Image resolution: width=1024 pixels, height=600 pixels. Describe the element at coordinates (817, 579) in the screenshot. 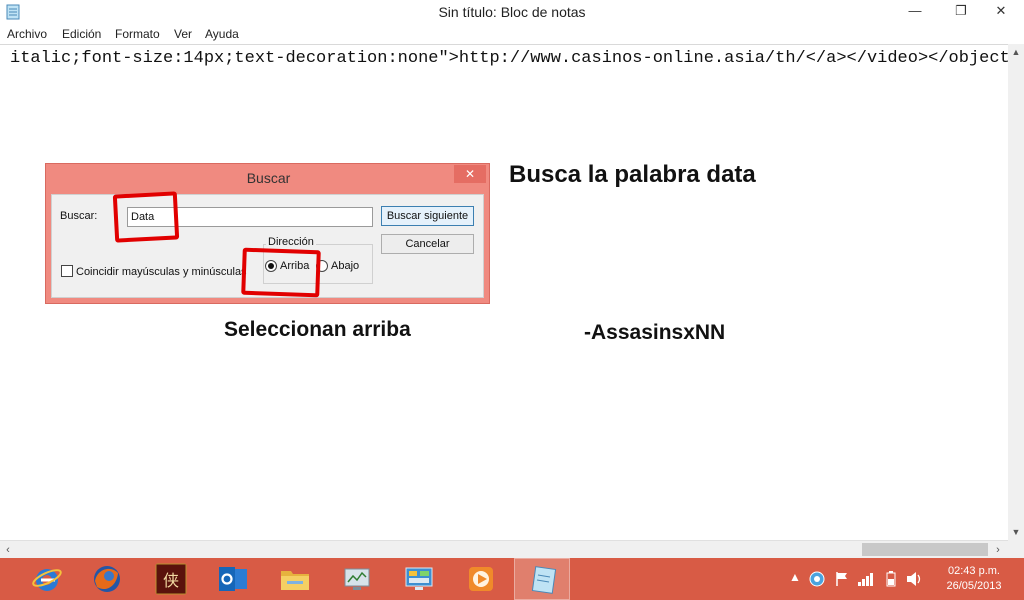

I see `tray-network-status-icon` at that location.